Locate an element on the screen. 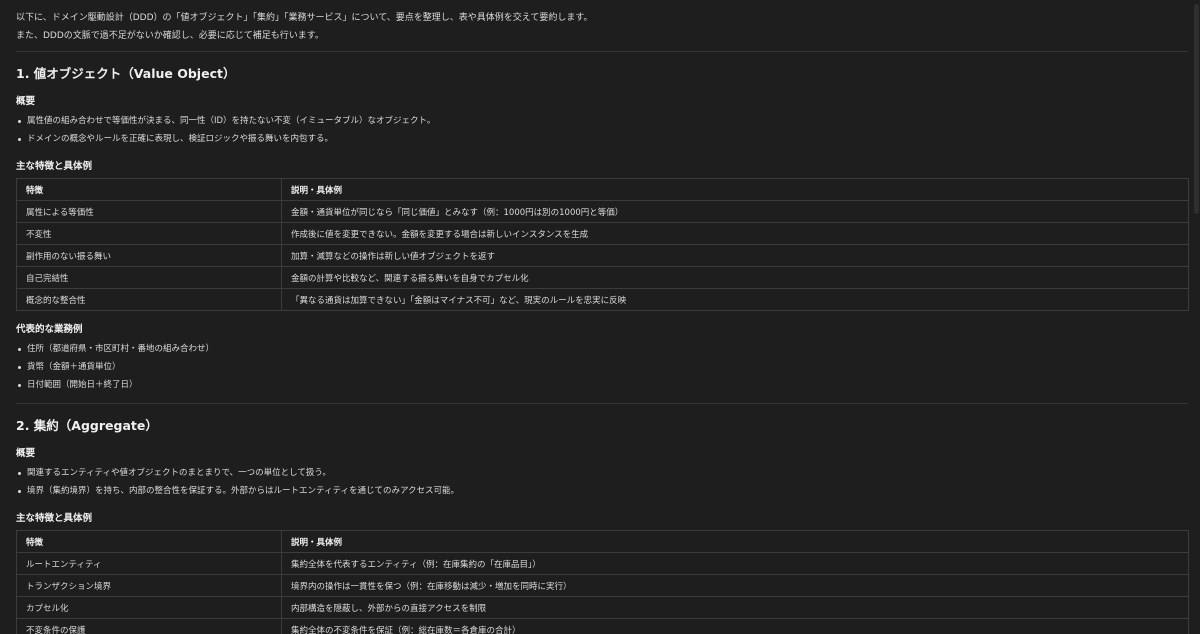  list-item: 住所（都道府県・市区町村・番地の組み合わせ） is located at coordinates (602, 349).